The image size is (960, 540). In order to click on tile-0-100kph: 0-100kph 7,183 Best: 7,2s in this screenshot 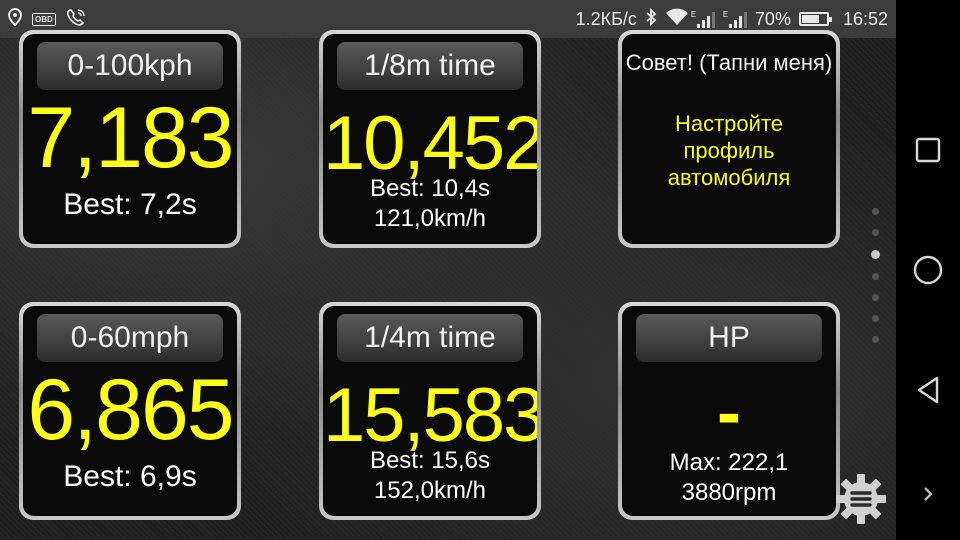, I will do `click(130, 139)`.